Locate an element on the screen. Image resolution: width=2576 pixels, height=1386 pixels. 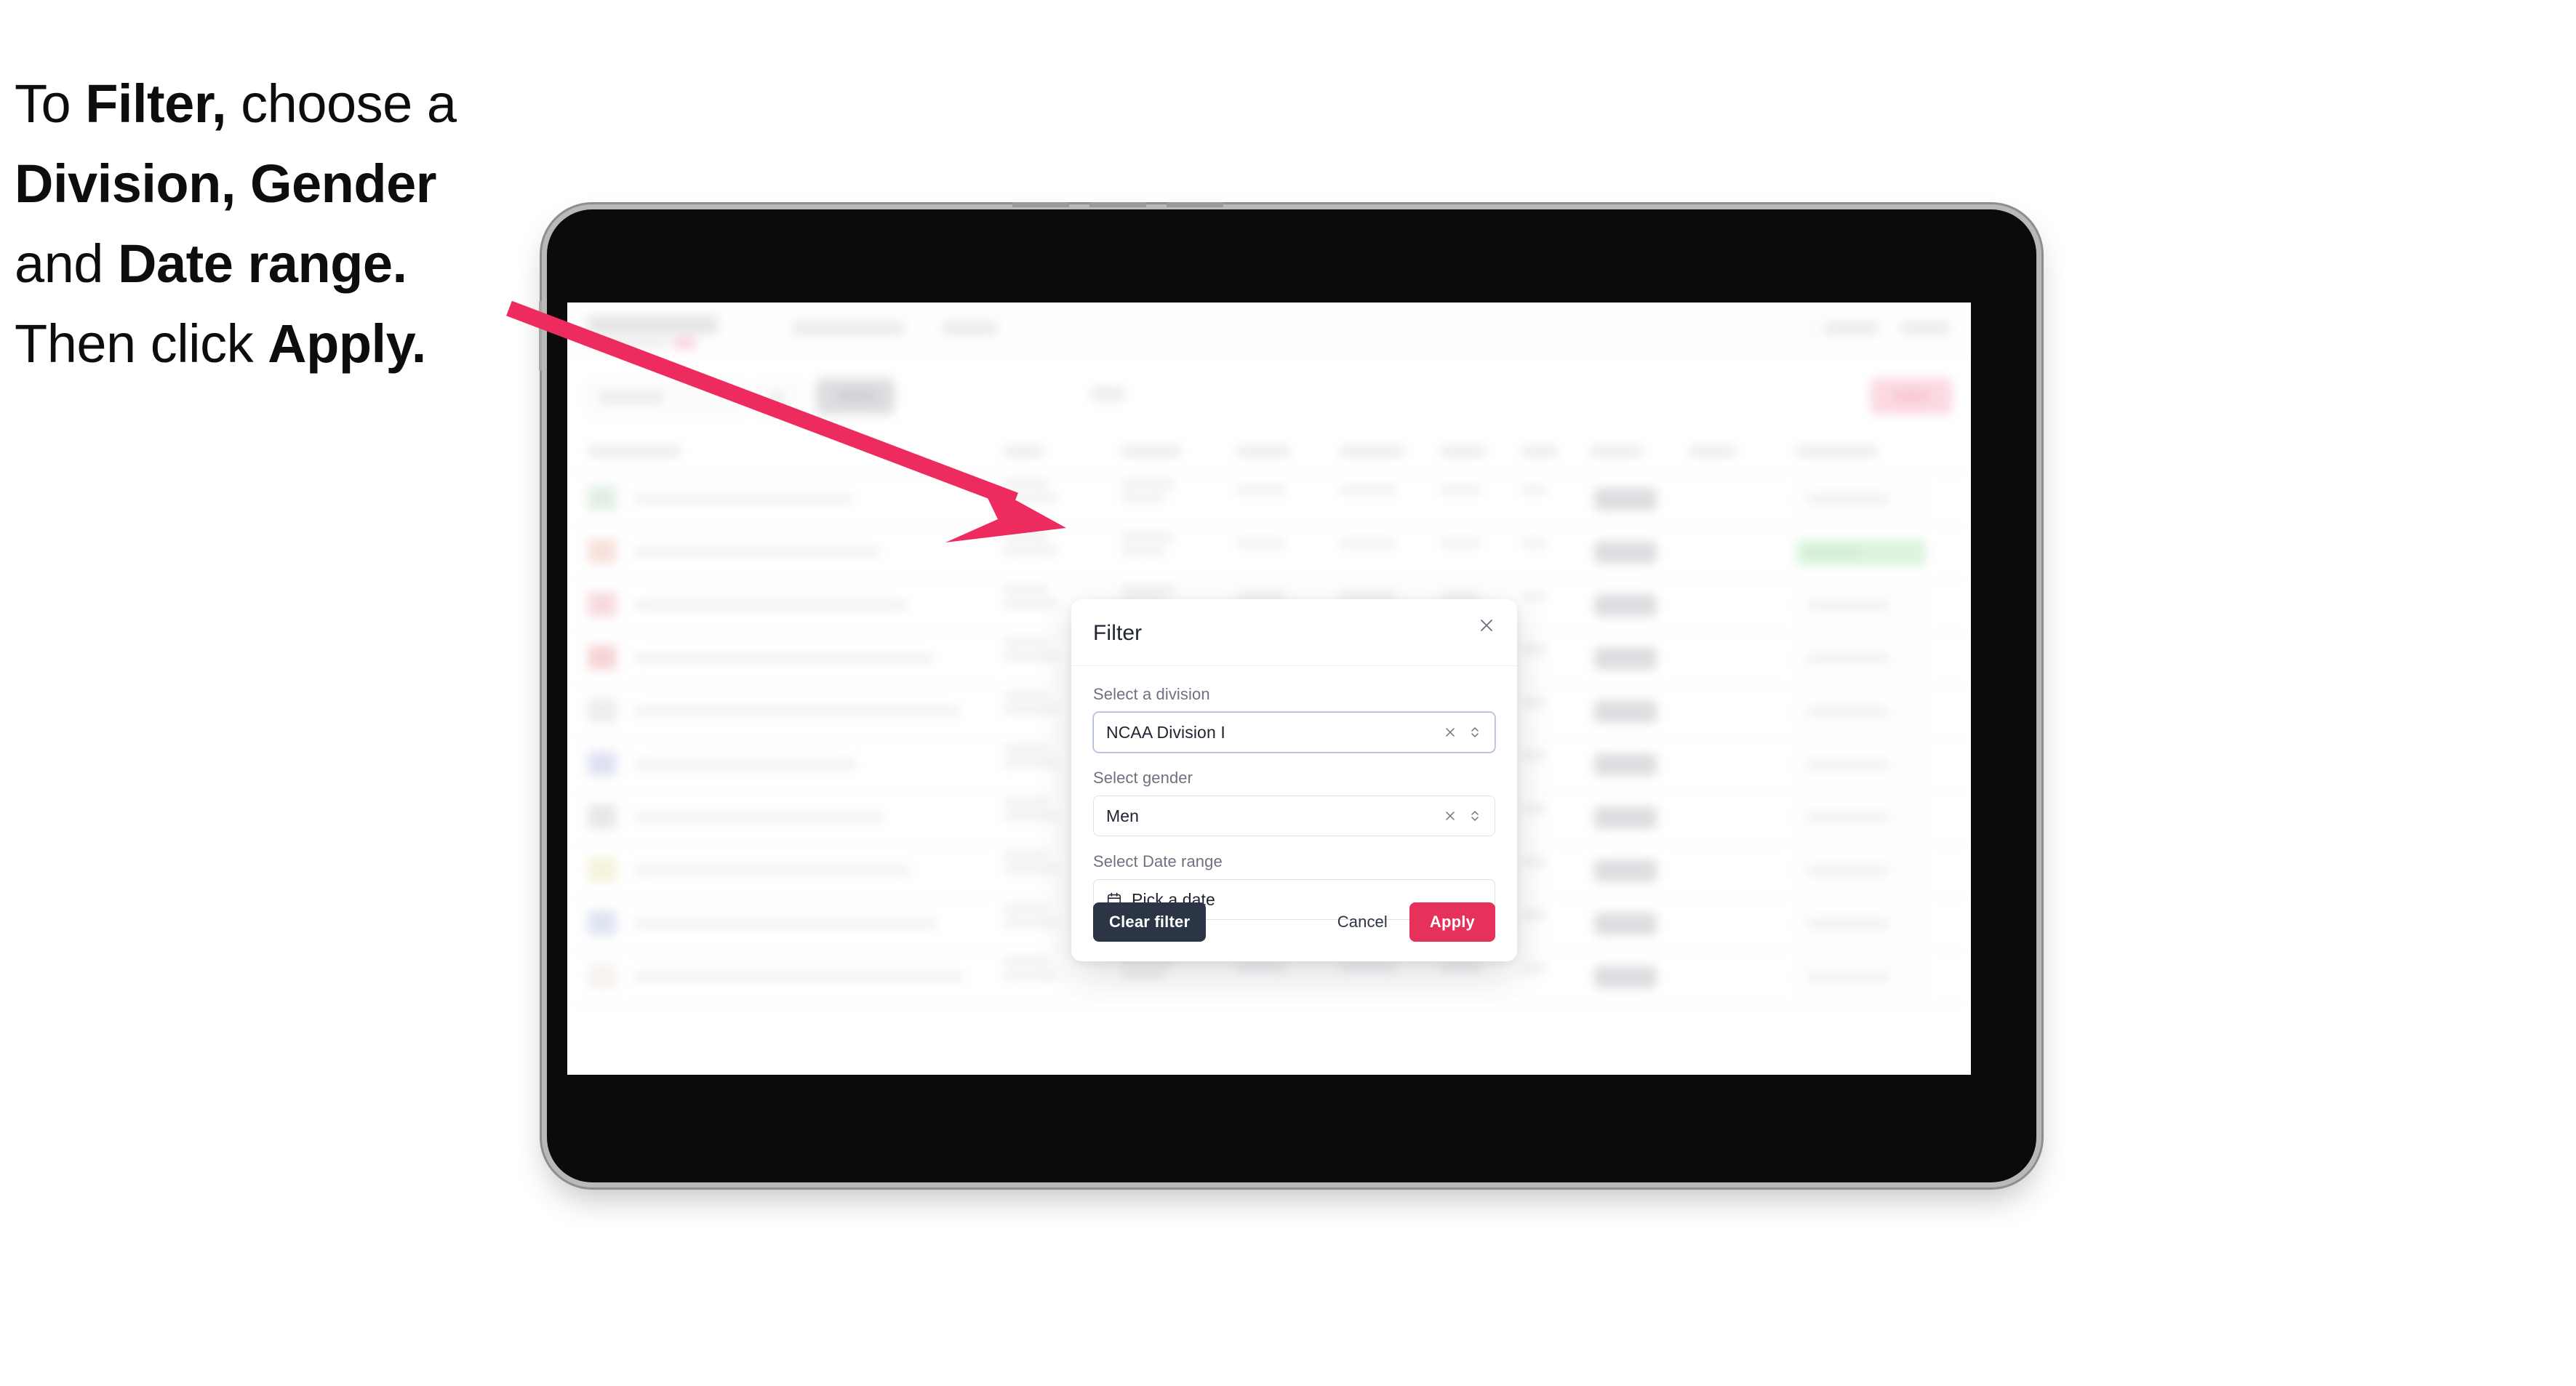
close-icon is located at coordinates (1486, 626).